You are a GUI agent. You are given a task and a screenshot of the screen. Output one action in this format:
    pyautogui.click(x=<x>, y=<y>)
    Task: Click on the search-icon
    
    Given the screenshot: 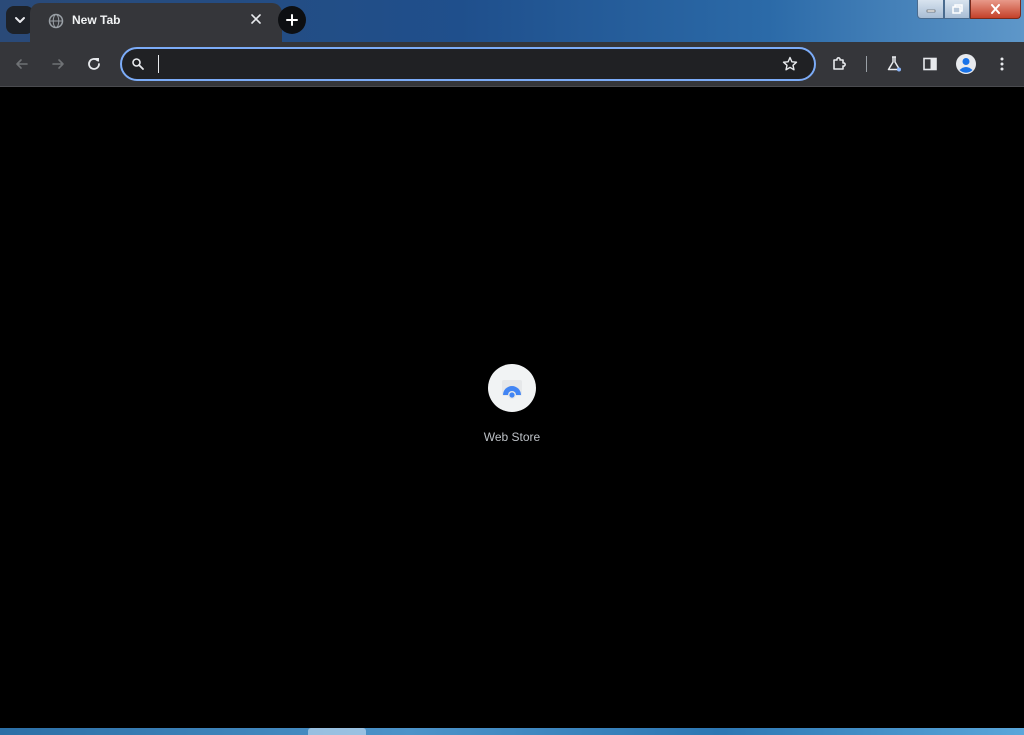 What is the action you would take?
    pyautogui.click(x=138, y=64)
    